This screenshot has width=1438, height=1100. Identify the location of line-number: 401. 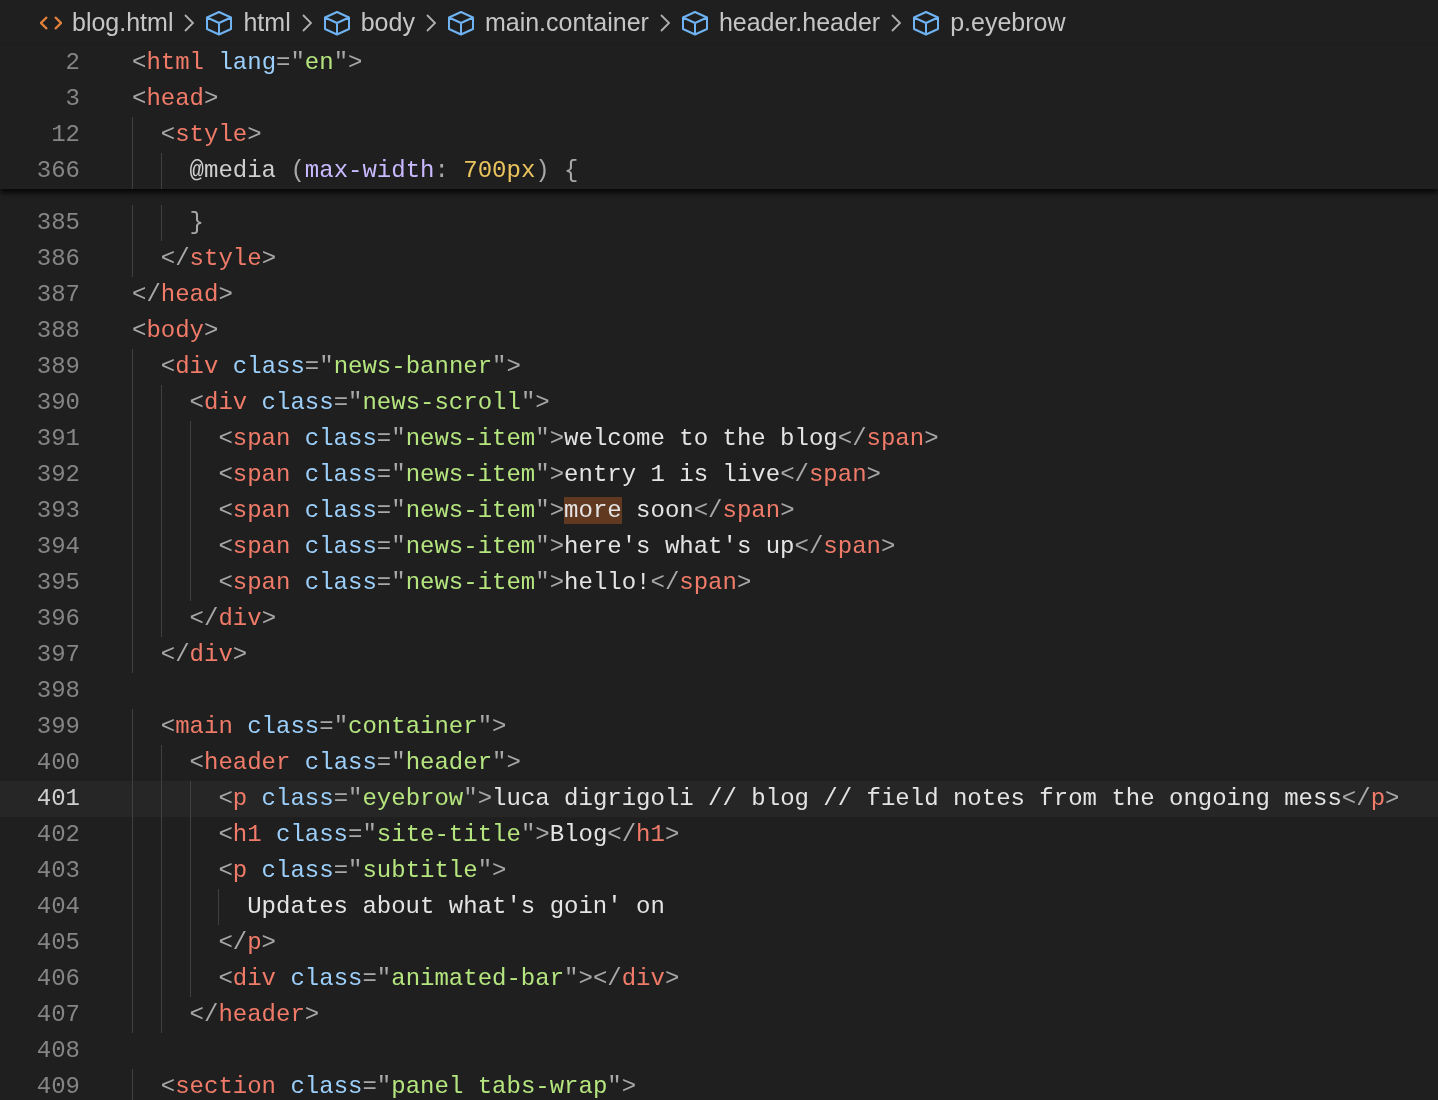
(57, 799).